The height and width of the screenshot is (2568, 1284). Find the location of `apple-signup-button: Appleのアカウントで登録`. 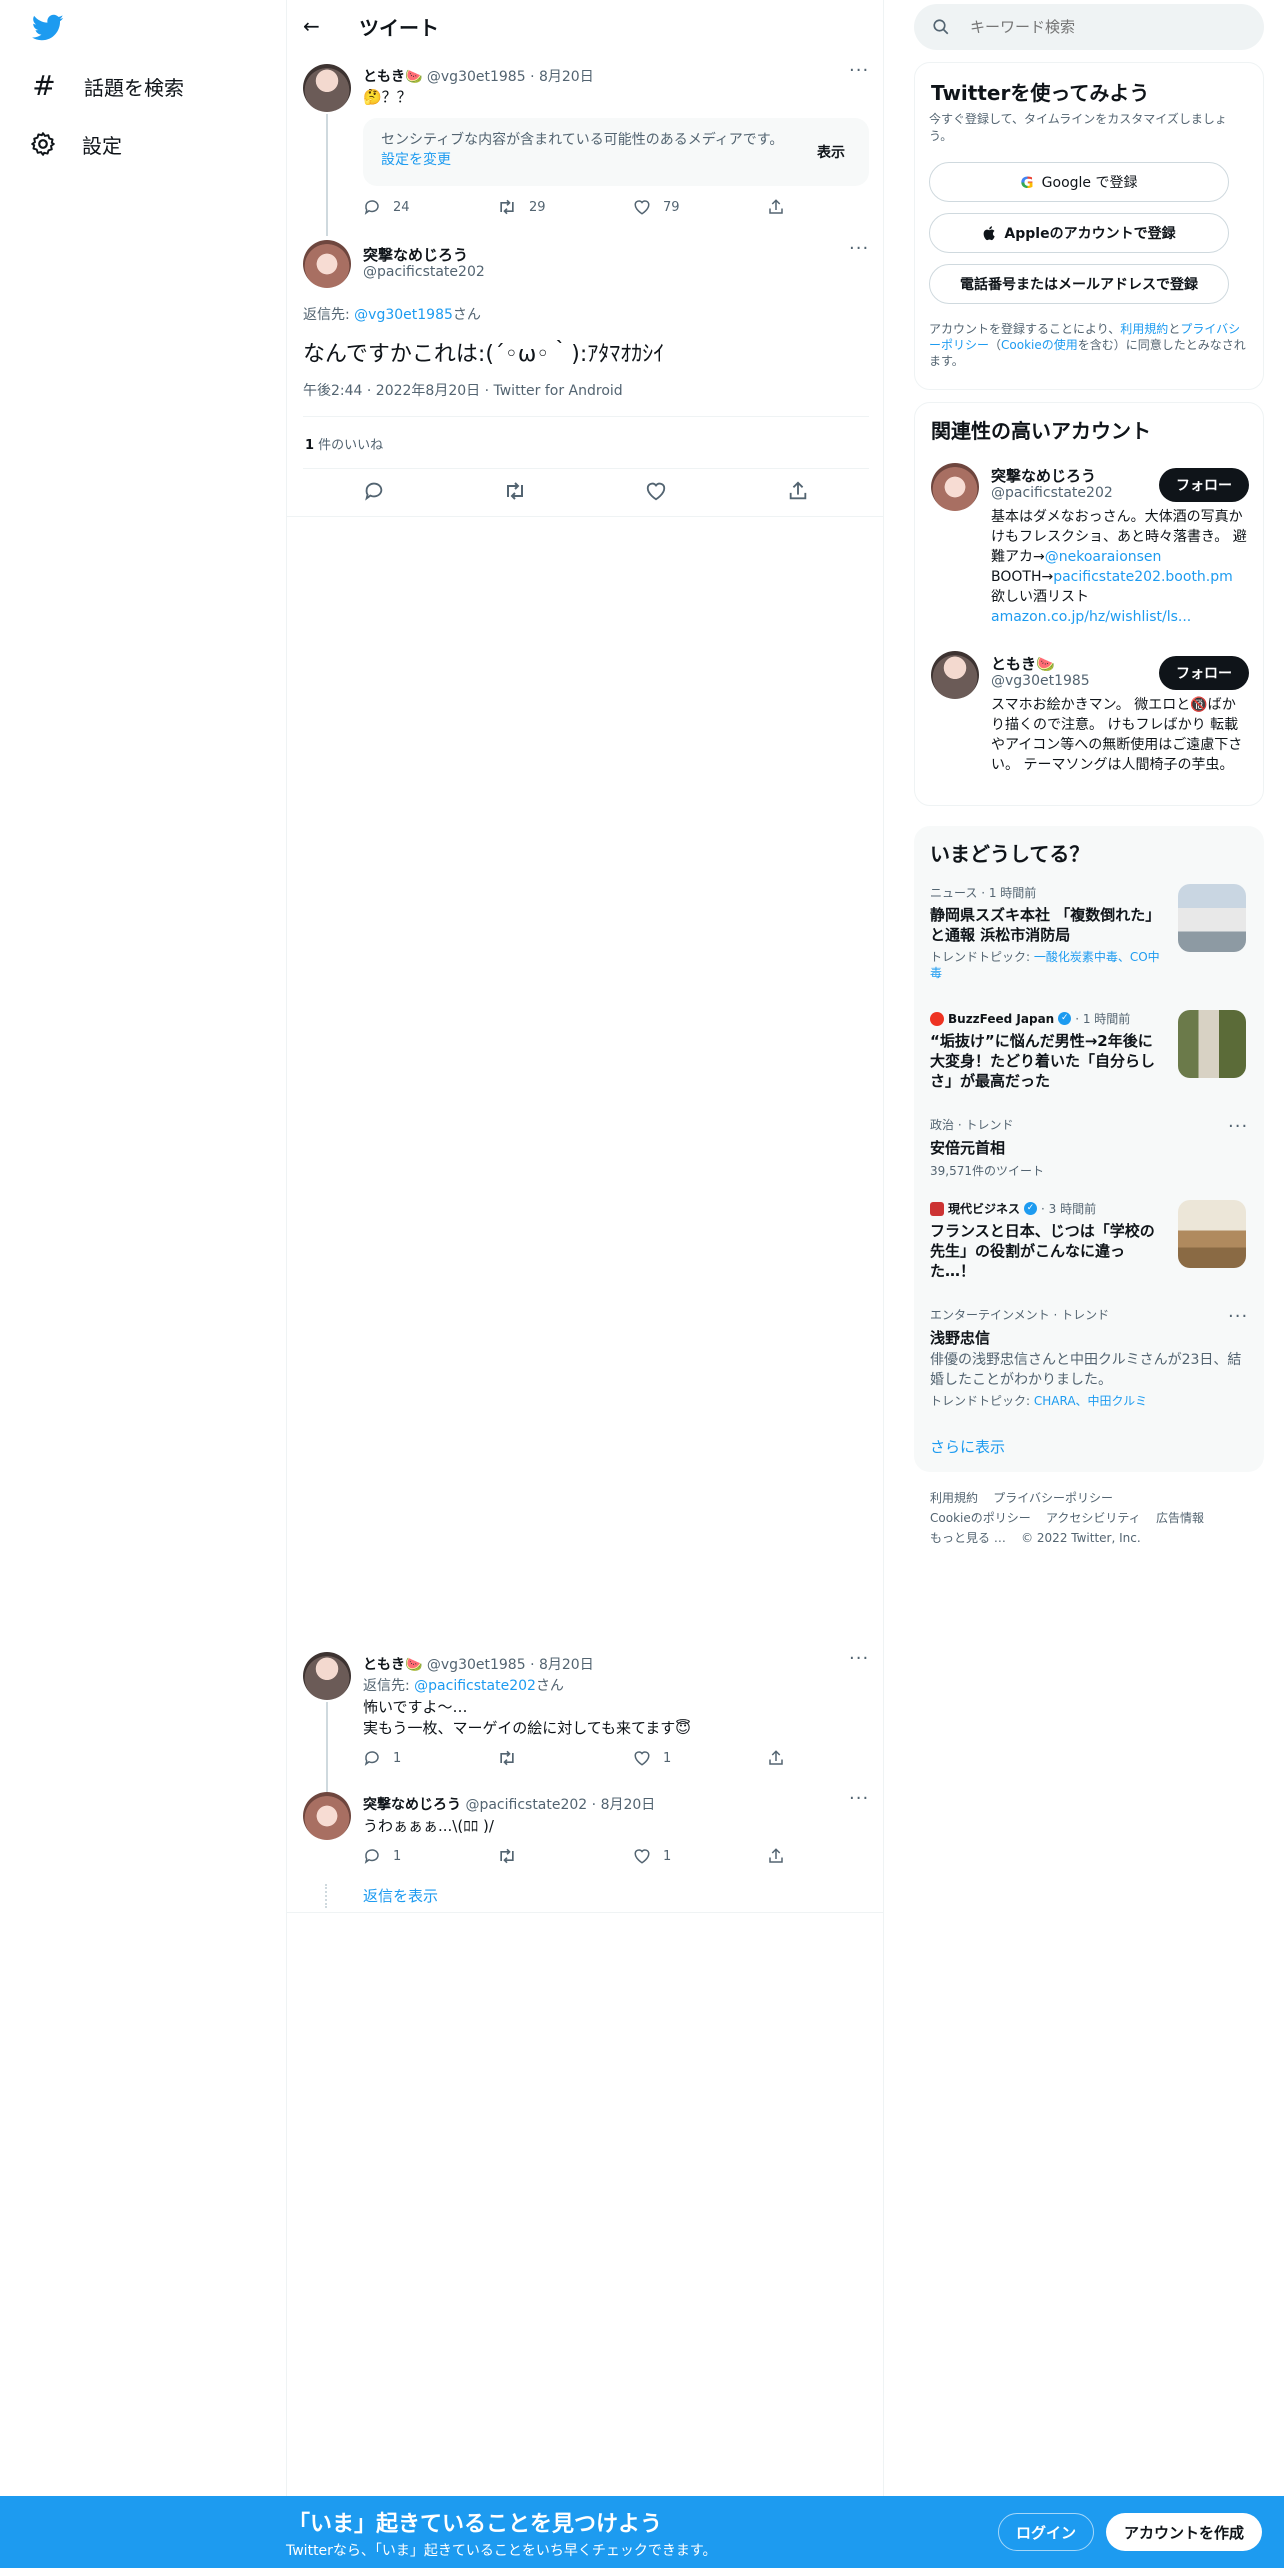

apple-signup-button: Appleのアカウントで登録 is located at coordinates (1079, 233).